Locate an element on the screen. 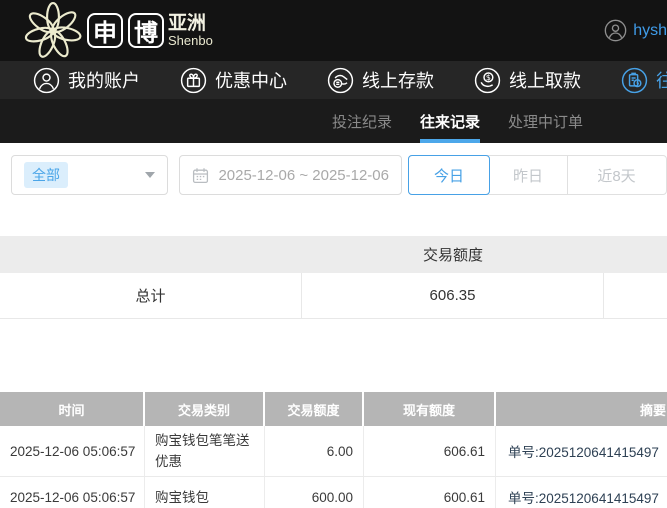 This screenshot has height=508, width=667. nav-item-deposit: 线上存款 is located at coordinates (380, 80).